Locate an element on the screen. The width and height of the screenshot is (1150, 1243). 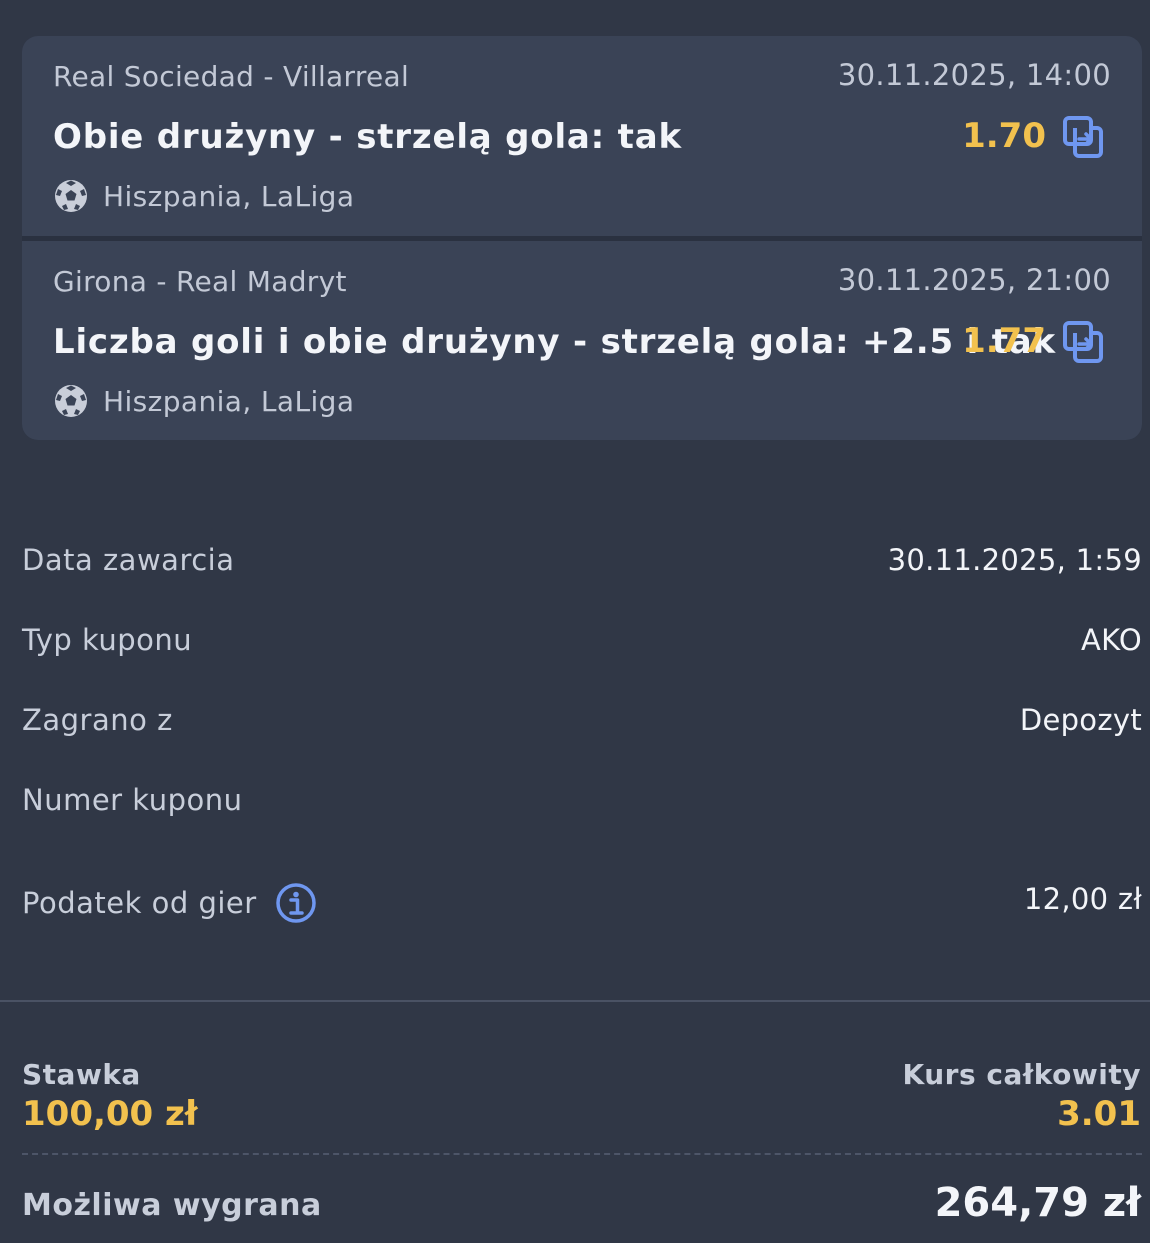
possible-win-value: 264,79 zł is located at coordinates (1037, 1203).